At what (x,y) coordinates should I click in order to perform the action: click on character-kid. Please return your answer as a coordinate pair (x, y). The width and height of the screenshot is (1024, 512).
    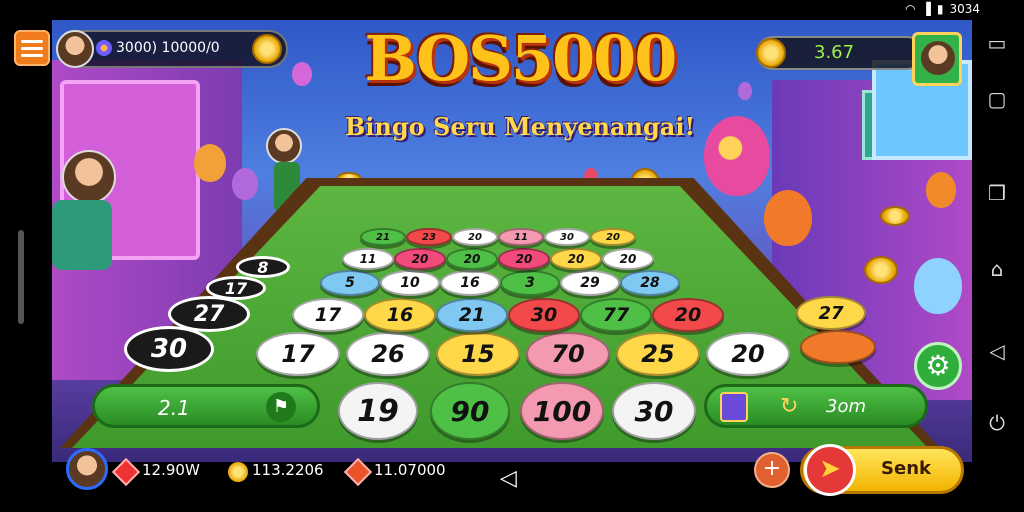
    Looking at the image, I should click on (284, 146).